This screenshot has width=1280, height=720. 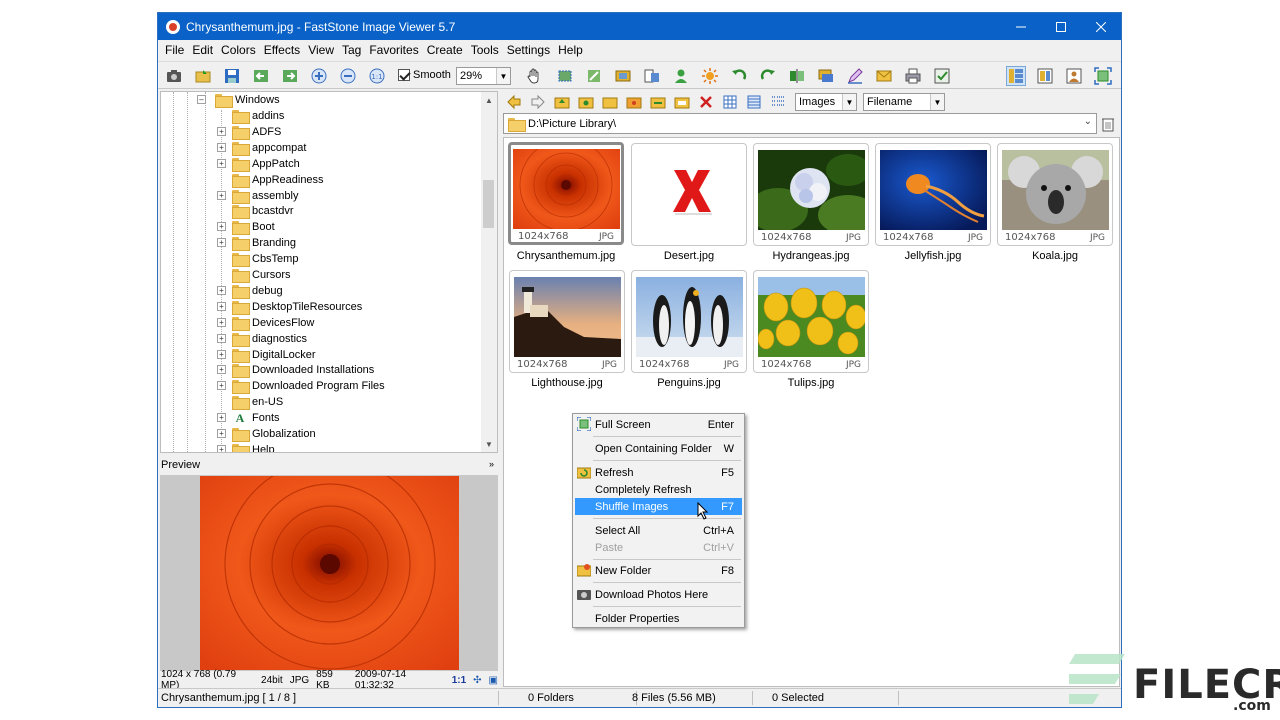 What do you see at coordinates (249, 132) in the screenshot?
I see `tree-node: + ADFS` at bounding box center [249, 132].